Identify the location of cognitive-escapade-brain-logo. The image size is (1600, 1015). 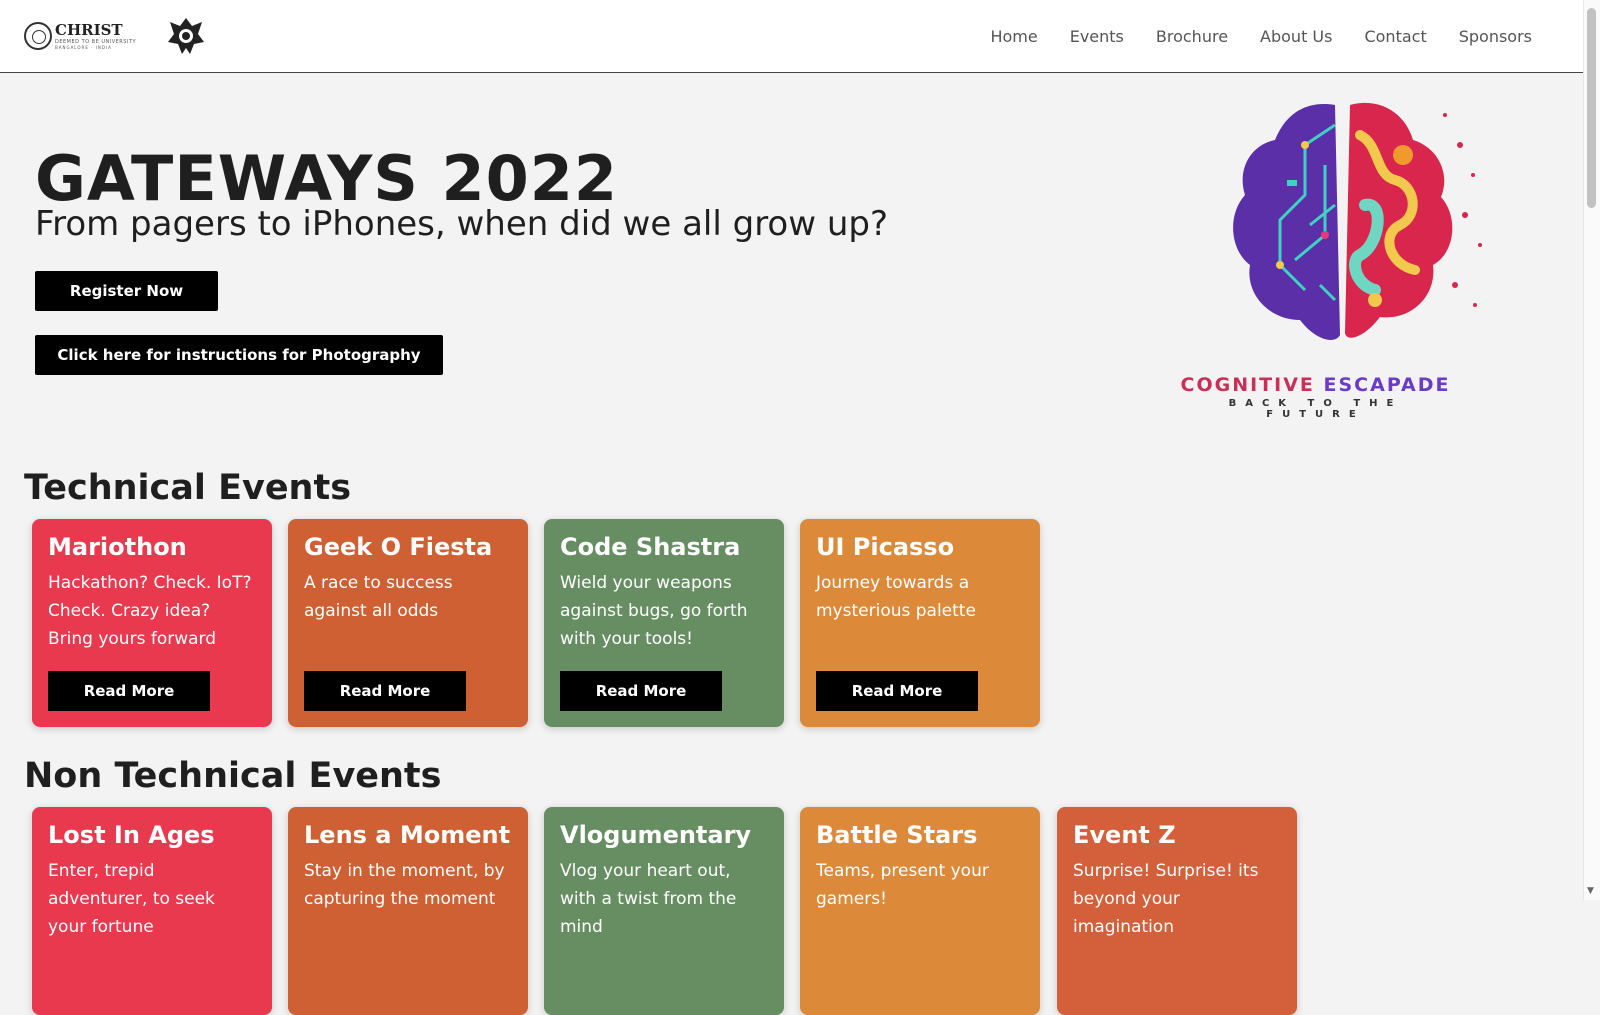
(1357, 221).